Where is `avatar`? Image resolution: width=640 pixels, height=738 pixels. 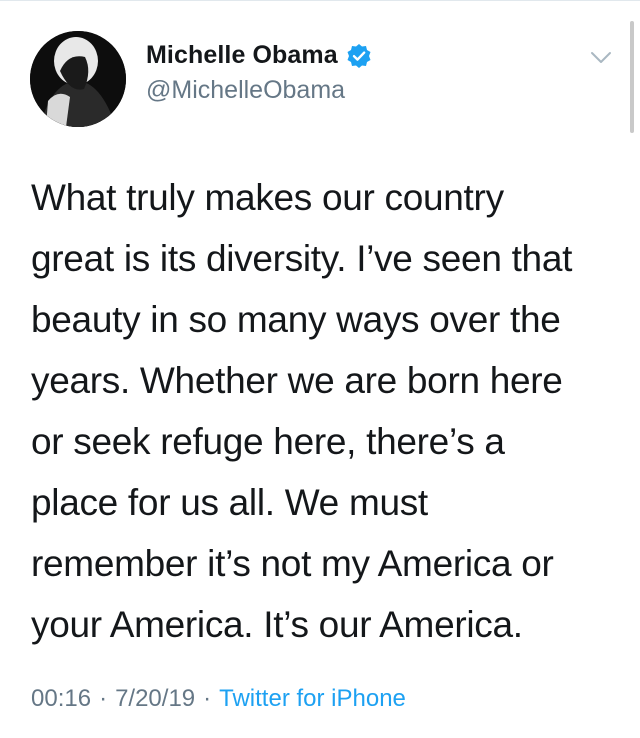 avatar is located at coordinates (78, 79).